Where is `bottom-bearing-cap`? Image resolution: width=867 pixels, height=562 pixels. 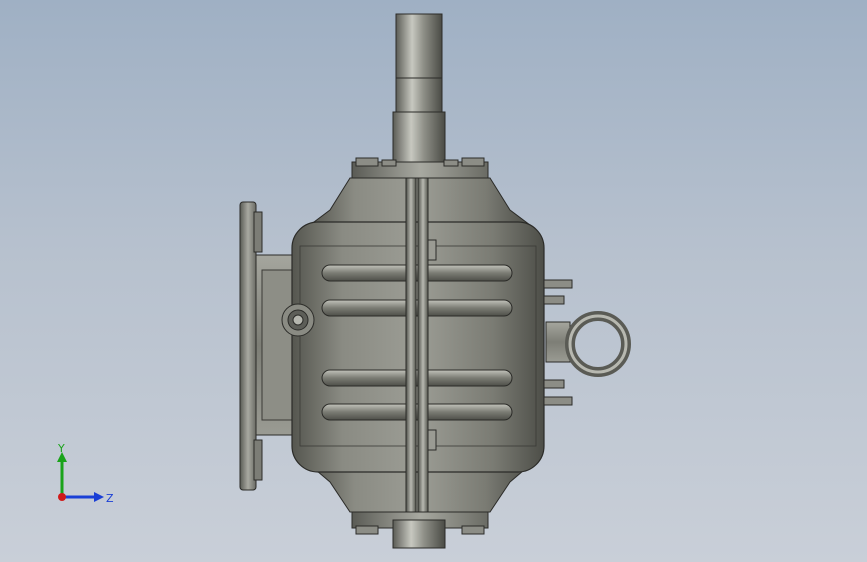 bottom-bearing-cap is located at coordinates (420, 530).